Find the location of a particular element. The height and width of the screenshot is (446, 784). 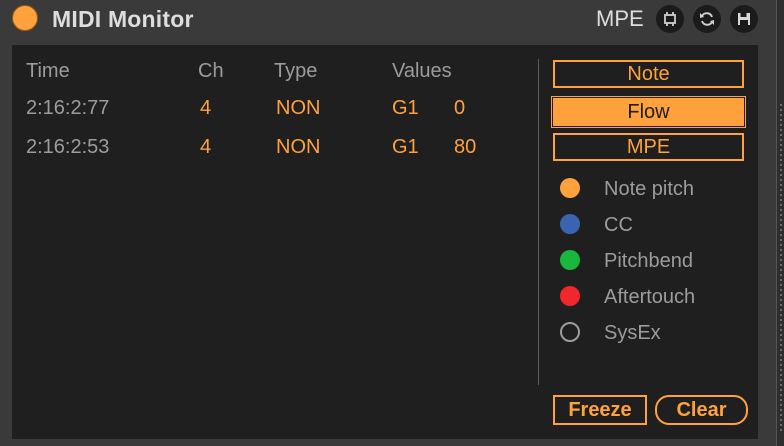

note-pitch-dot-icon is located at coordinates (570, 188).